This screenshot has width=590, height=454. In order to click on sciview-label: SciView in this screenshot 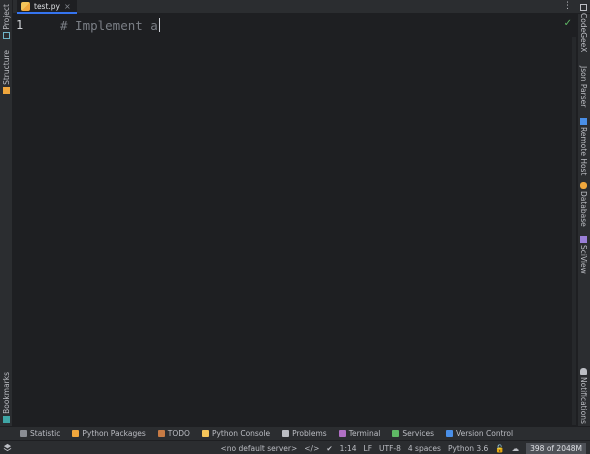, I will do `click(583, 259)`.